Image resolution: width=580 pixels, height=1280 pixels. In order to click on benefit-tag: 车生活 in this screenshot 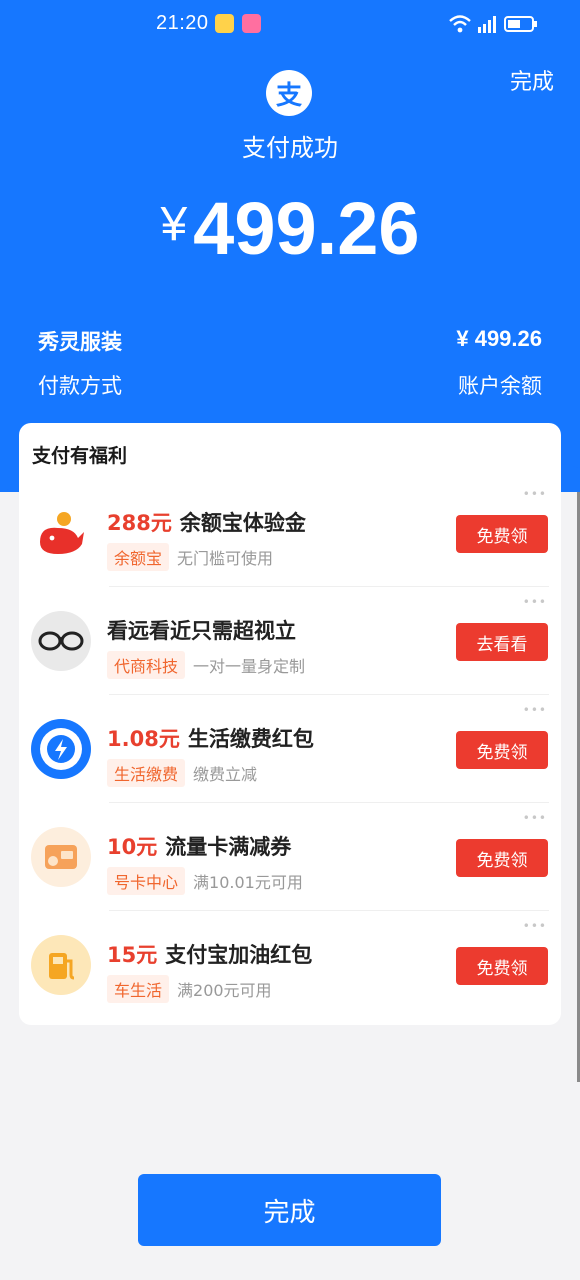, I will do `click(138, 989)`.